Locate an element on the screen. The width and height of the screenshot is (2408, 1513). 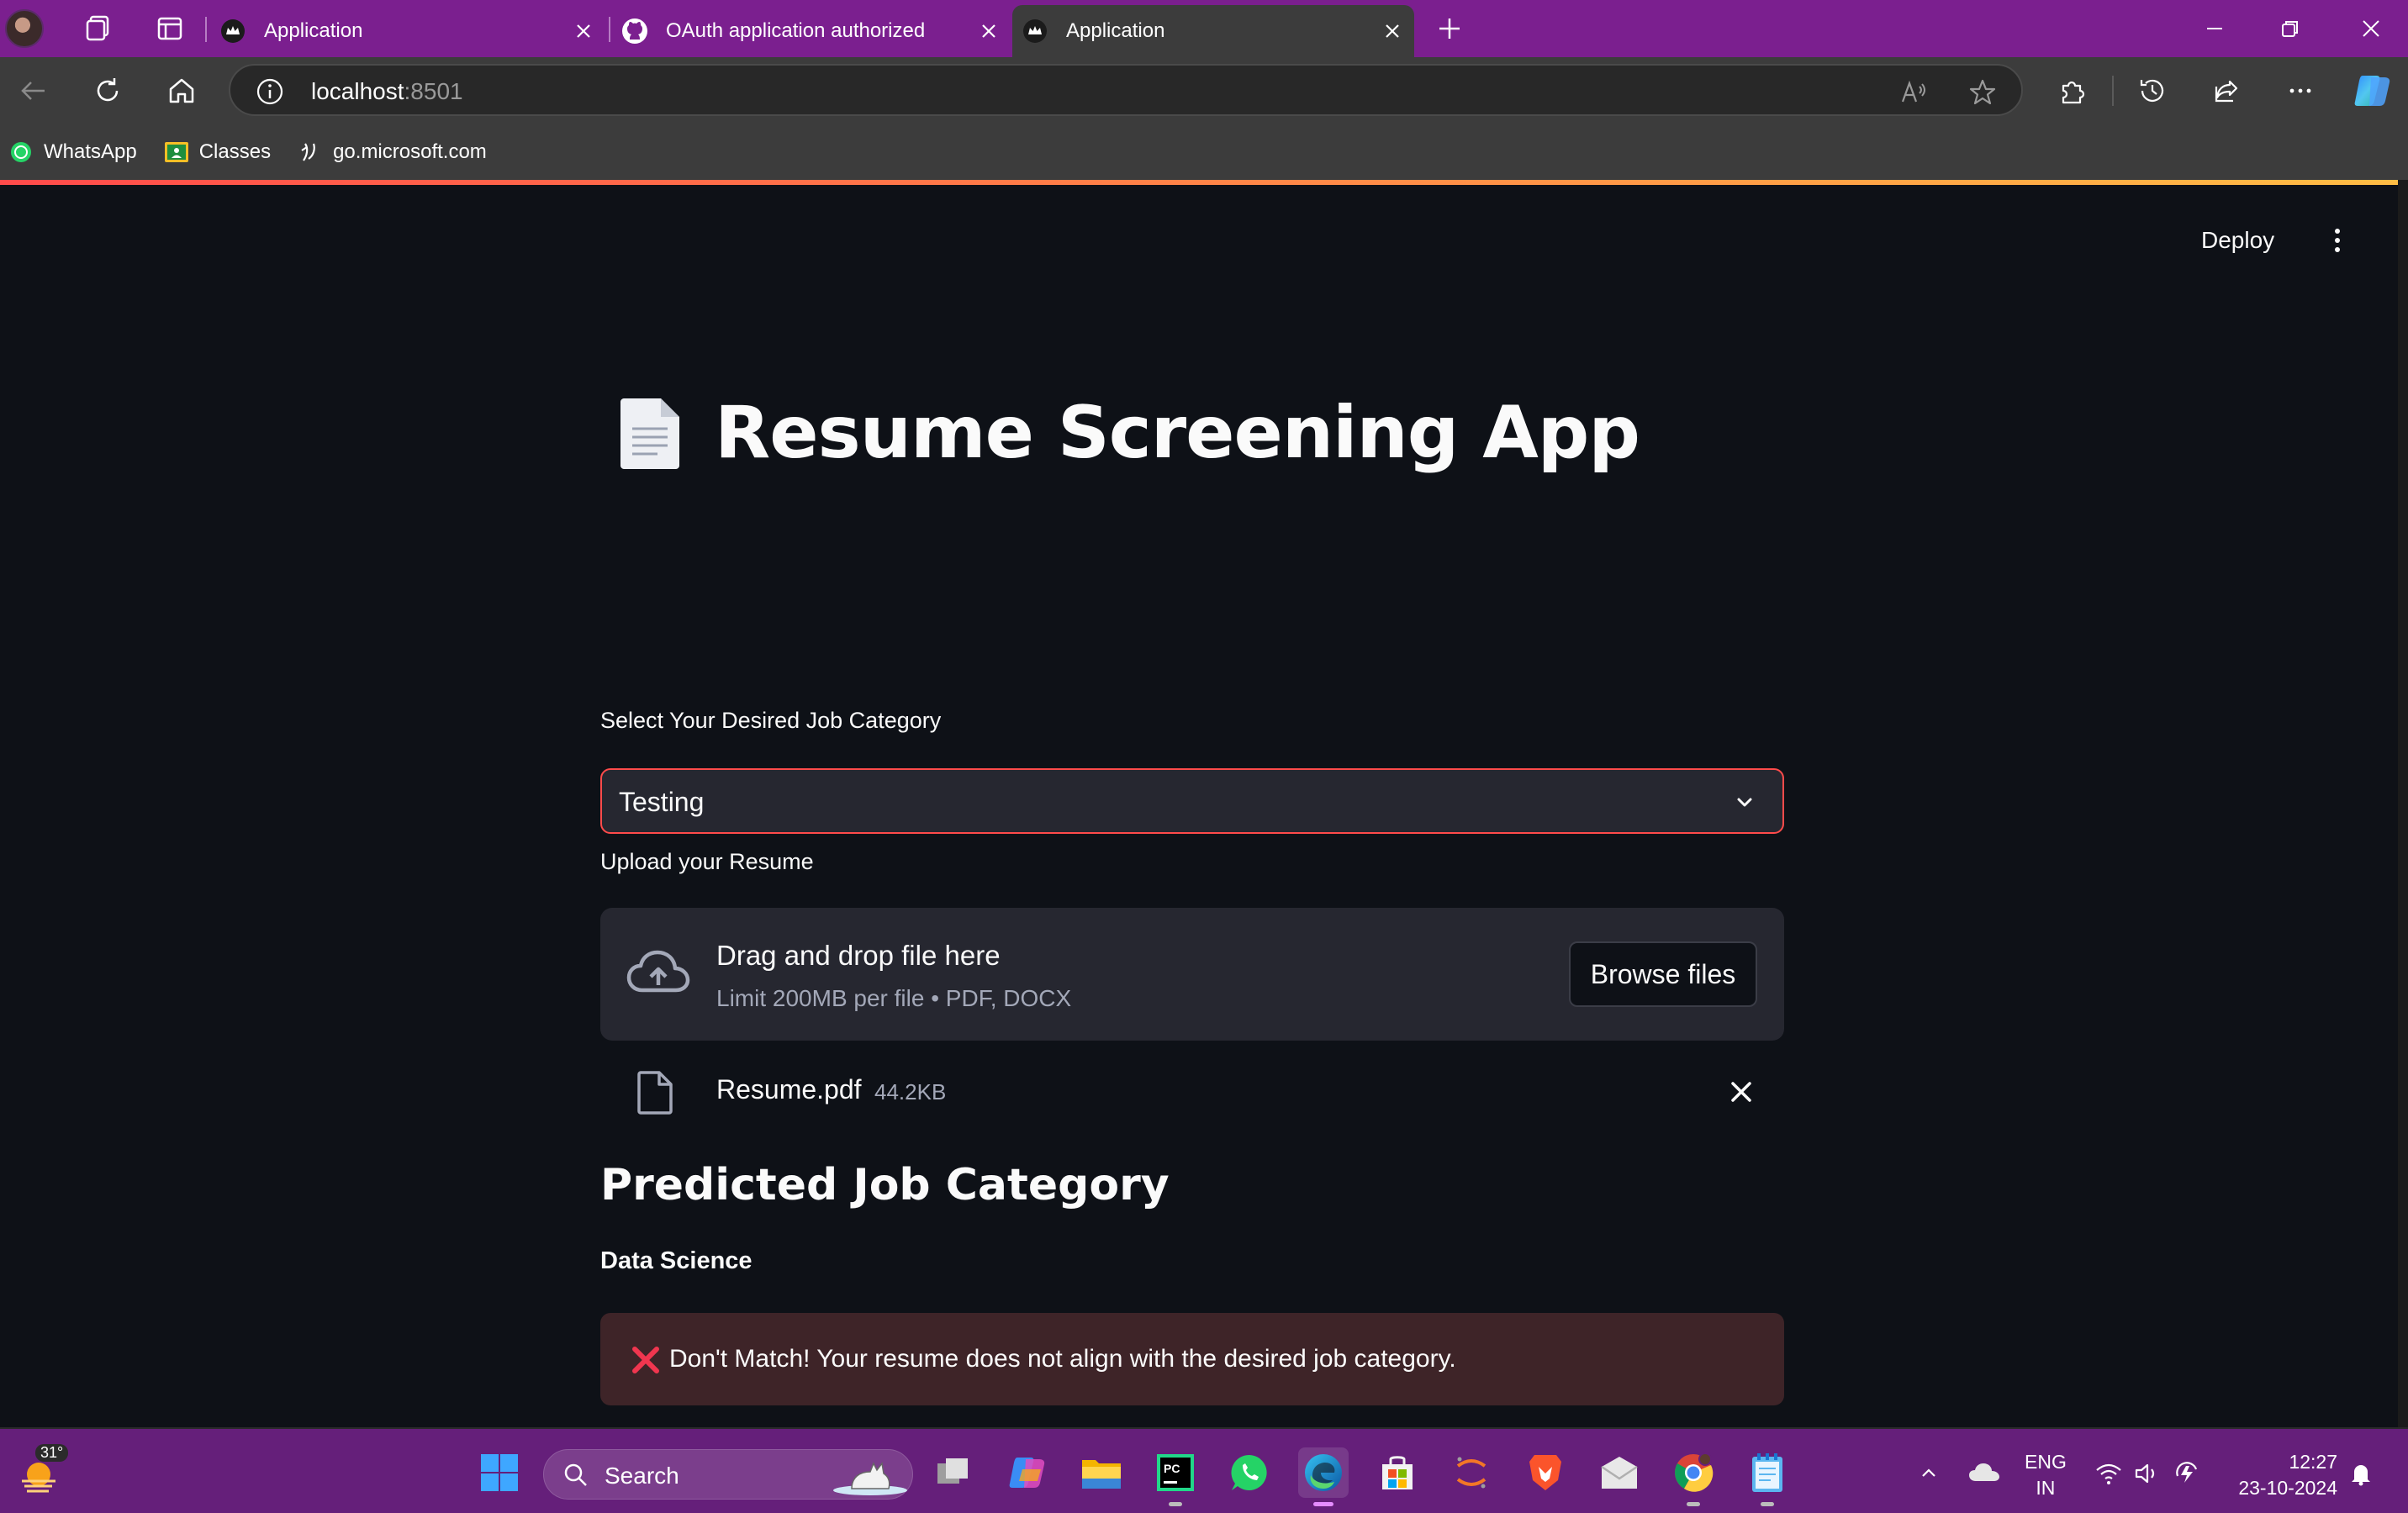
mail-icon is located at coordinates (1619, 1472).